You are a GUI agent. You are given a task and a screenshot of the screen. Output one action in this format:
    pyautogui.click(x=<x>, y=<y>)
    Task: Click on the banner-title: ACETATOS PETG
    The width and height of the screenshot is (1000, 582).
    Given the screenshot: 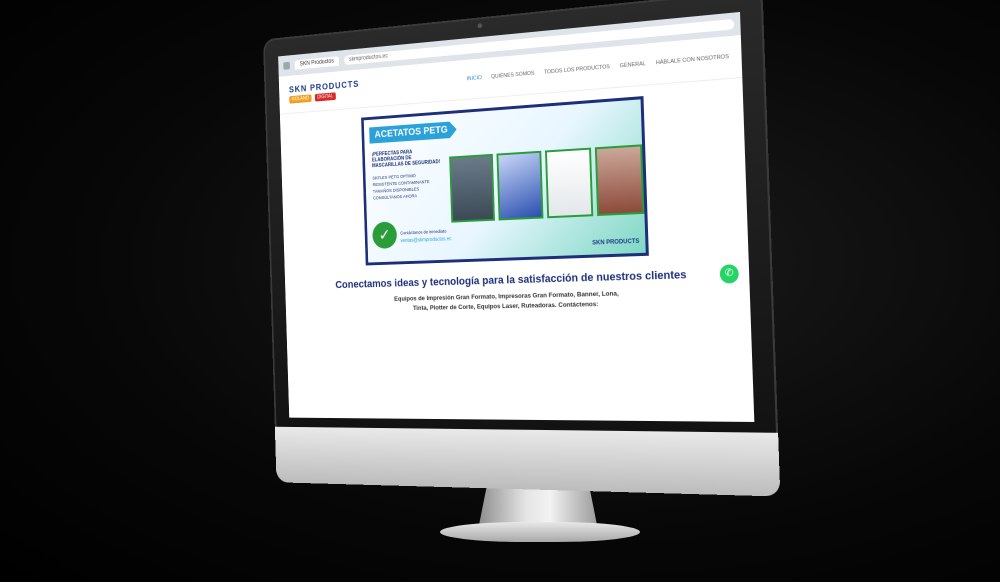 What is the action you would take?
    pyautogui.click(x=413, y=132)
    